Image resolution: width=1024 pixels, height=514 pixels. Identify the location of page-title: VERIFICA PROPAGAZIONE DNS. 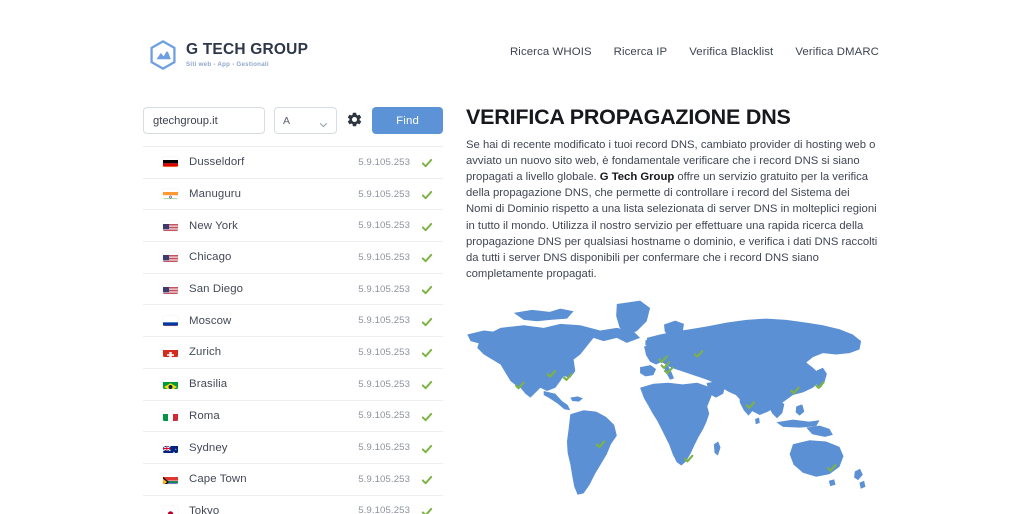
(628, 117).